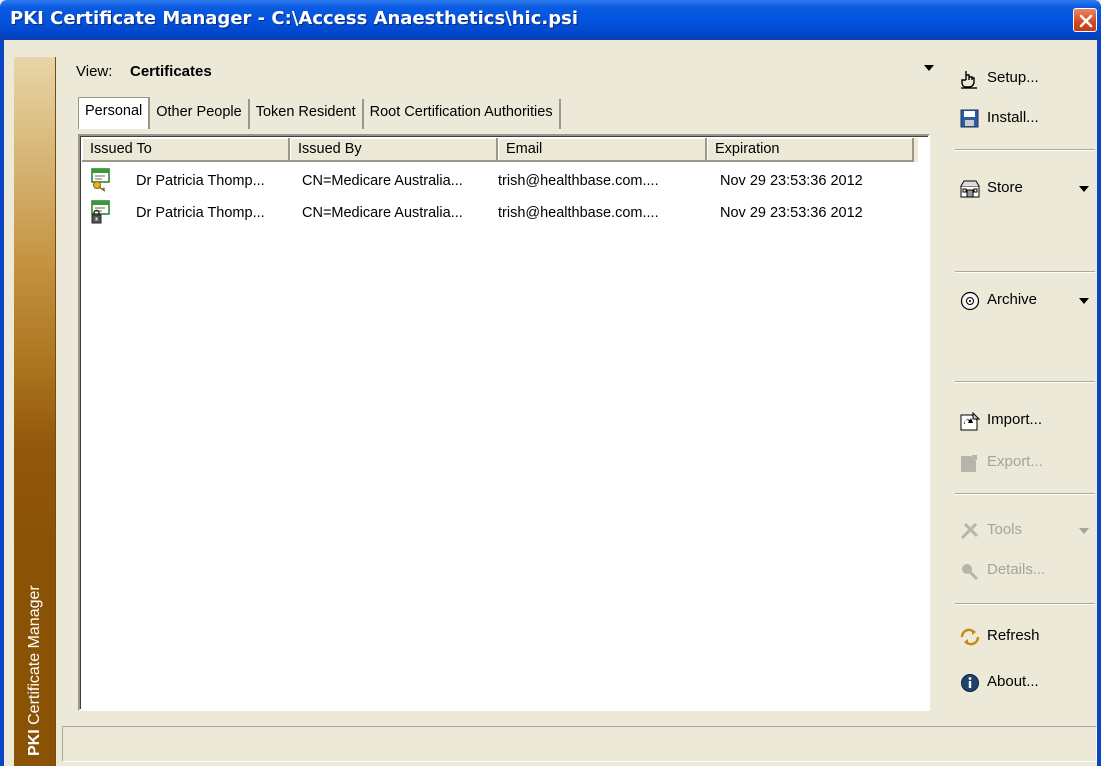  What do you see at coordinates (462, 114) in the screenshot?
I see `tab-root-certification-authorities: Root Certification Authorities` at bounding box center [462, 114].